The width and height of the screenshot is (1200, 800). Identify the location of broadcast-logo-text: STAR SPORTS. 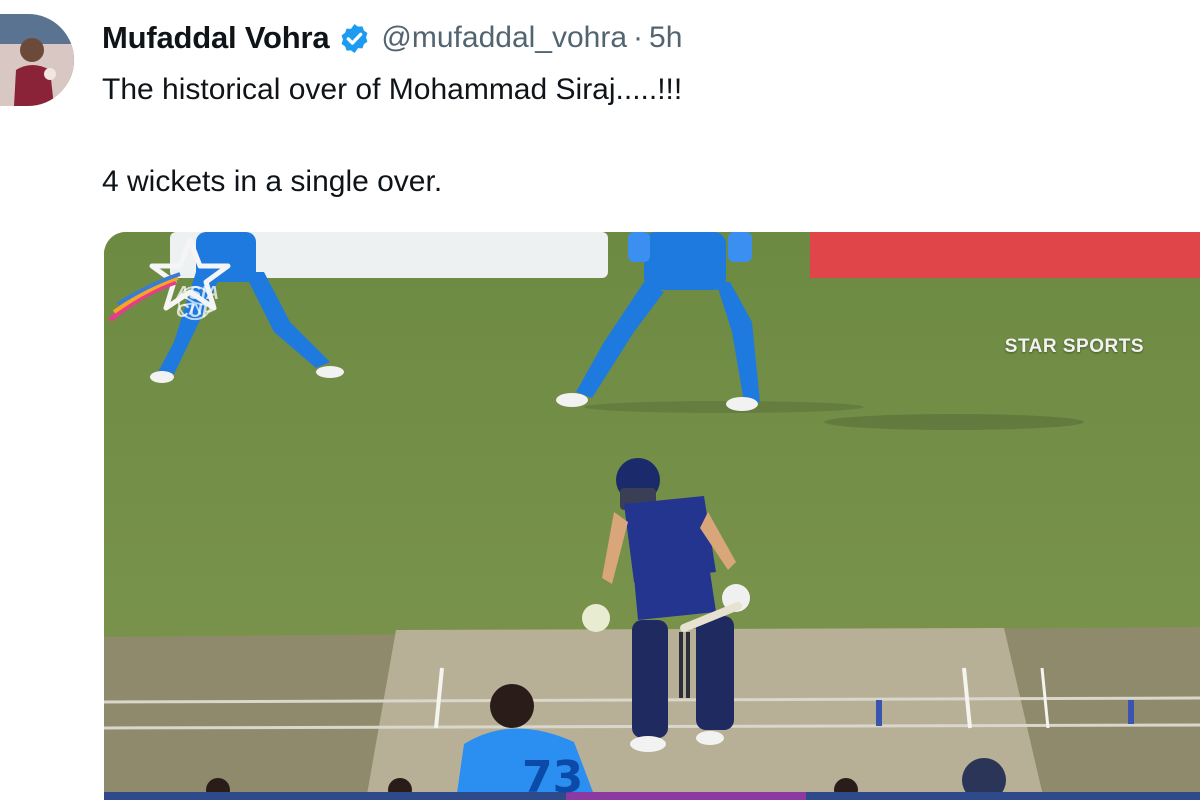
(1074, 346).